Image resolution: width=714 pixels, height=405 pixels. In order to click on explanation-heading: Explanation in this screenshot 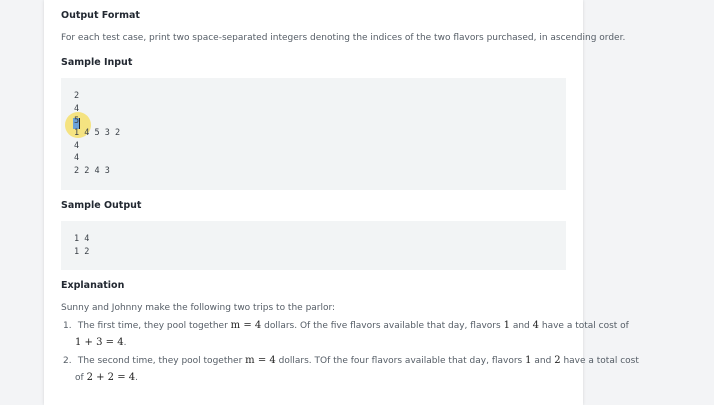, I will do `click(93, 285)`.